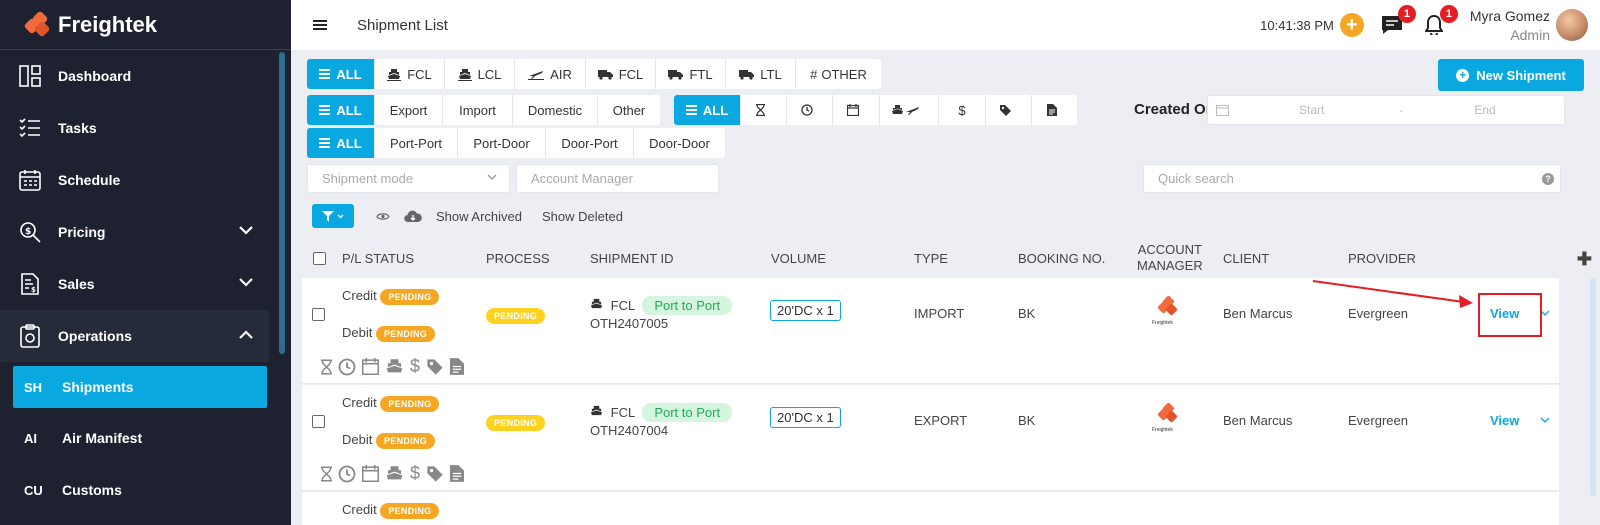 This screenshot has width=1600, height=525. Describe the element at coordinates (408, 178) in the screenshot. I see `shipment-mode-select: Shipment mode` at that location.